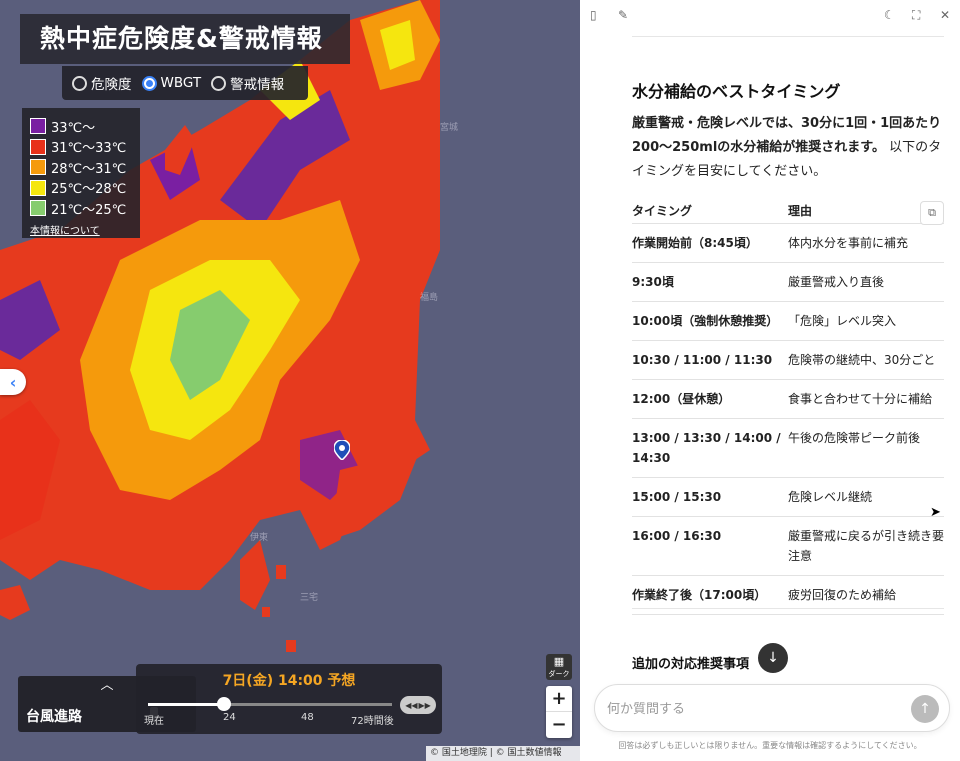 The height and width of the screenshot is (761, 960). I want to click on radio-selected-icon, so click(149, 83).